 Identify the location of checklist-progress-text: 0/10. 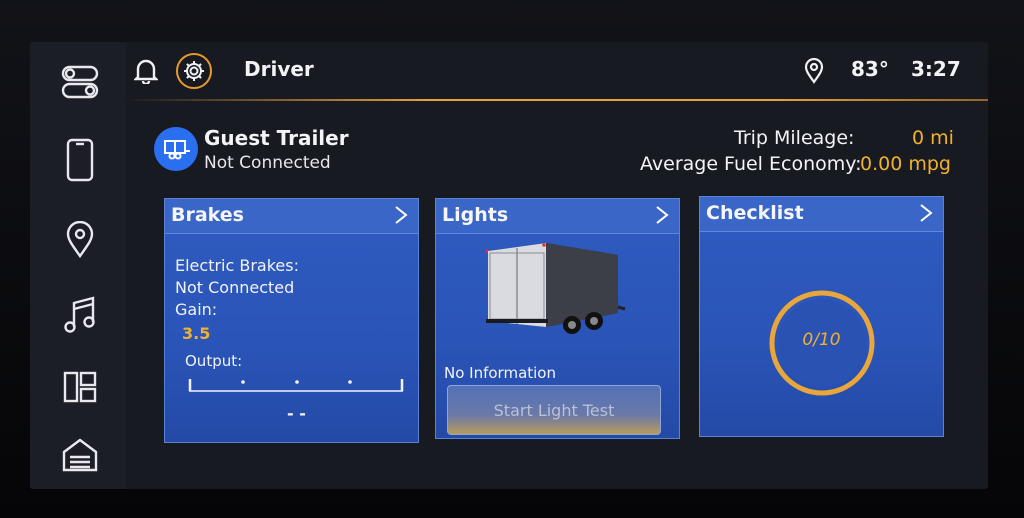
(821, 340).